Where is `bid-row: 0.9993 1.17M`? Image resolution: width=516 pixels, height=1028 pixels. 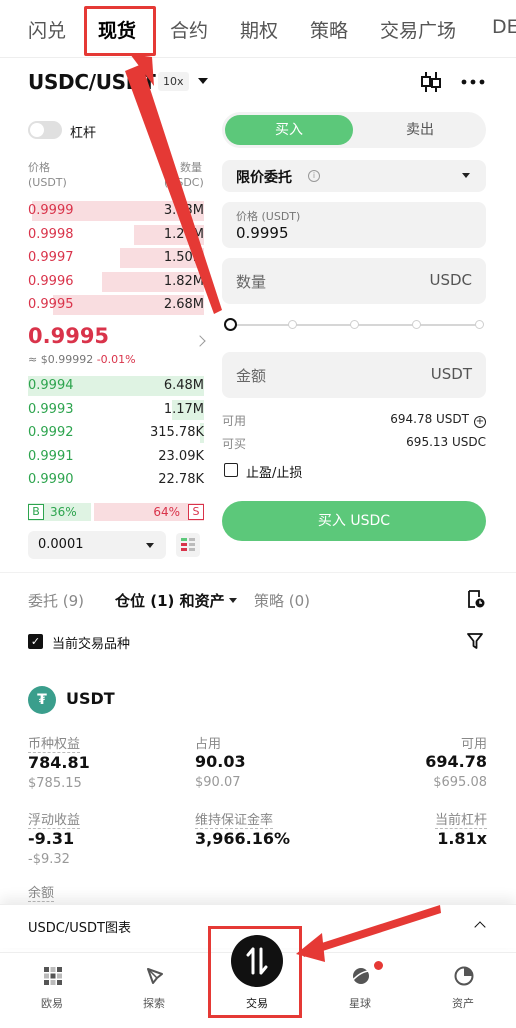
bid-row: 0.9993 1.17M is located at coordinates (116, 409).